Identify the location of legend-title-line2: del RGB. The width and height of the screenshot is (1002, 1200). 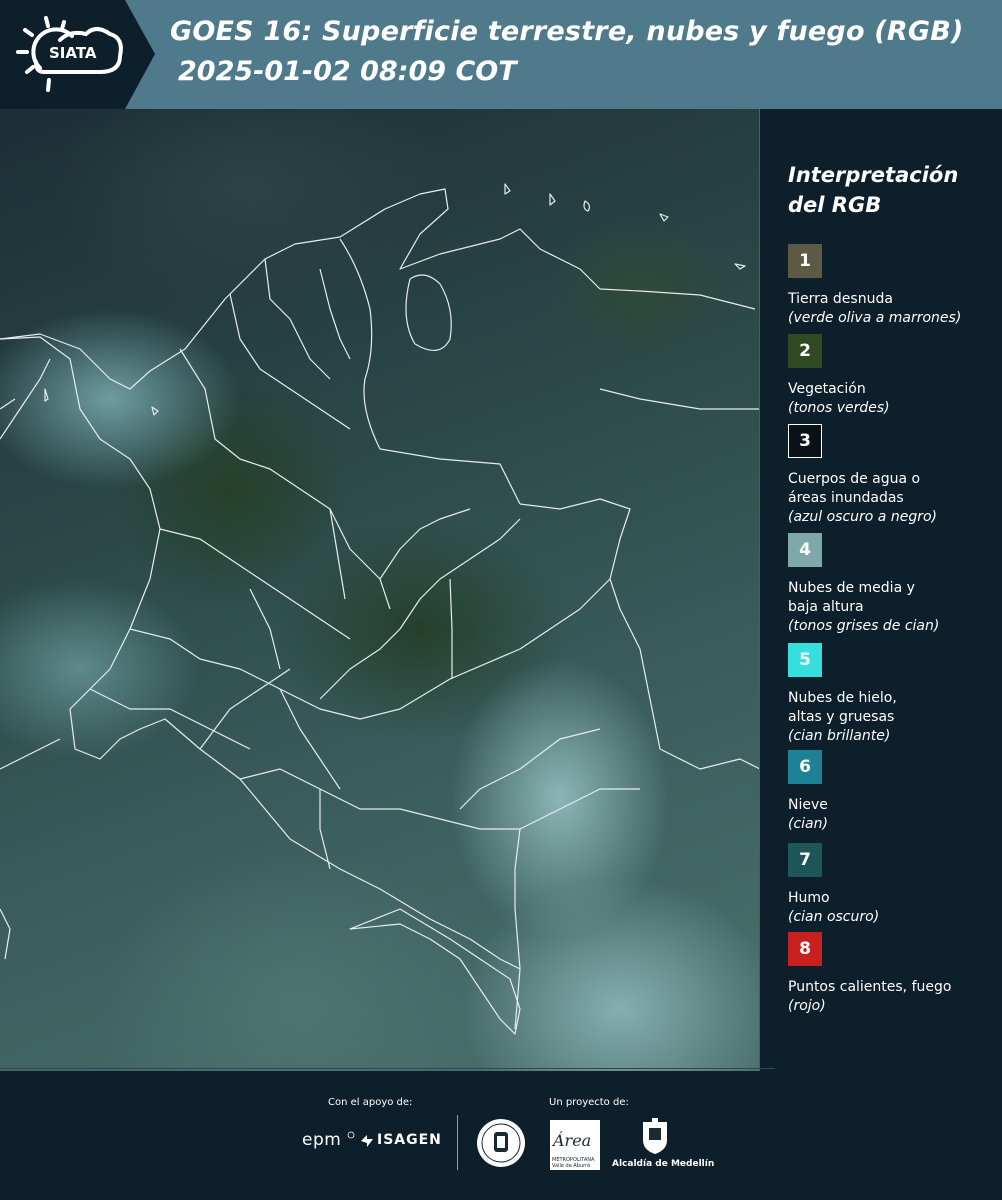
(835, 205).